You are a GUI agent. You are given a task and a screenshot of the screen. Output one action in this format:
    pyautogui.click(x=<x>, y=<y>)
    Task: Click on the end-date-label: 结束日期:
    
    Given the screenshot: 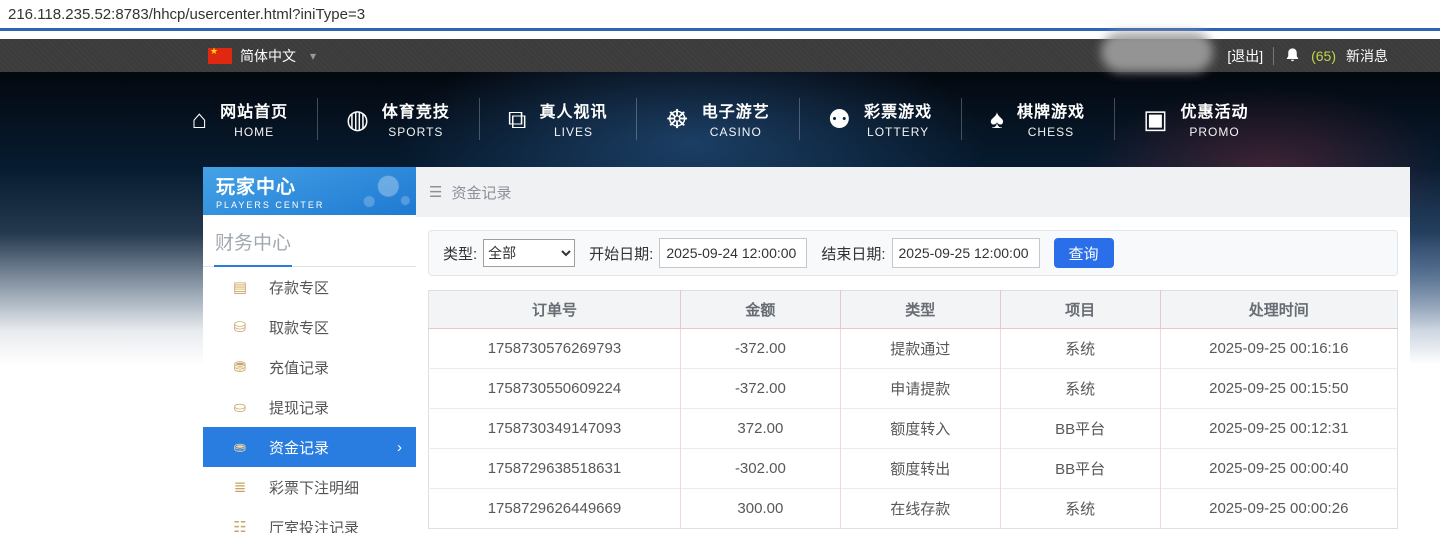 What is the action you would take?
    pyautogui.click(x=853, y=254)
    